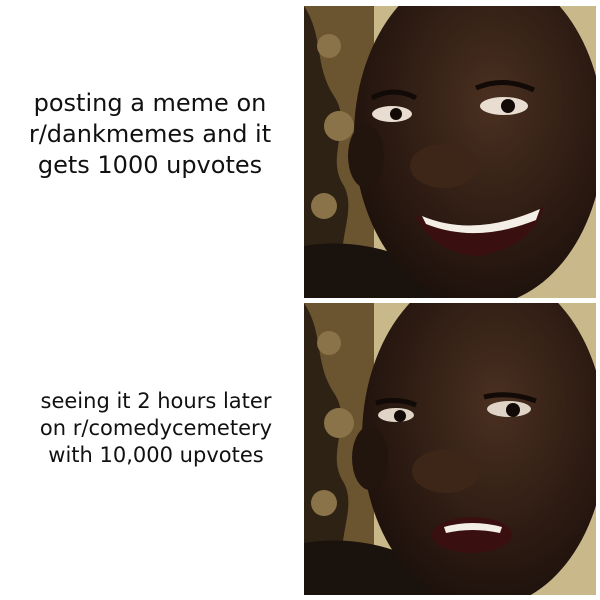 The height and width of the screenshot is (600, 600). I want to click on caption-line: on r/comedycemetery, so click(156, 428).